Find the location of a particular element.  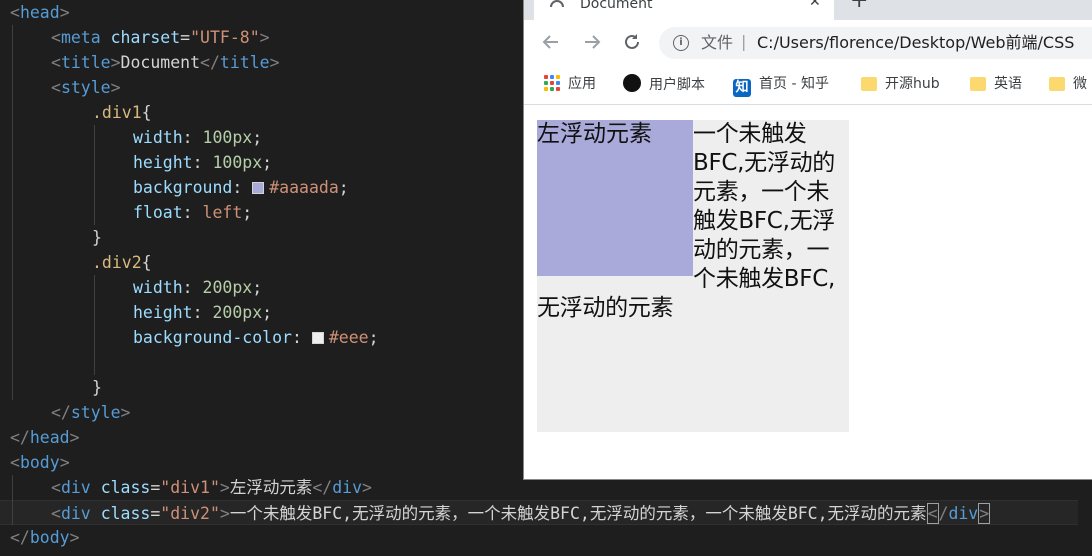

code-line: .div1{ is located at coordinates (76, 112).